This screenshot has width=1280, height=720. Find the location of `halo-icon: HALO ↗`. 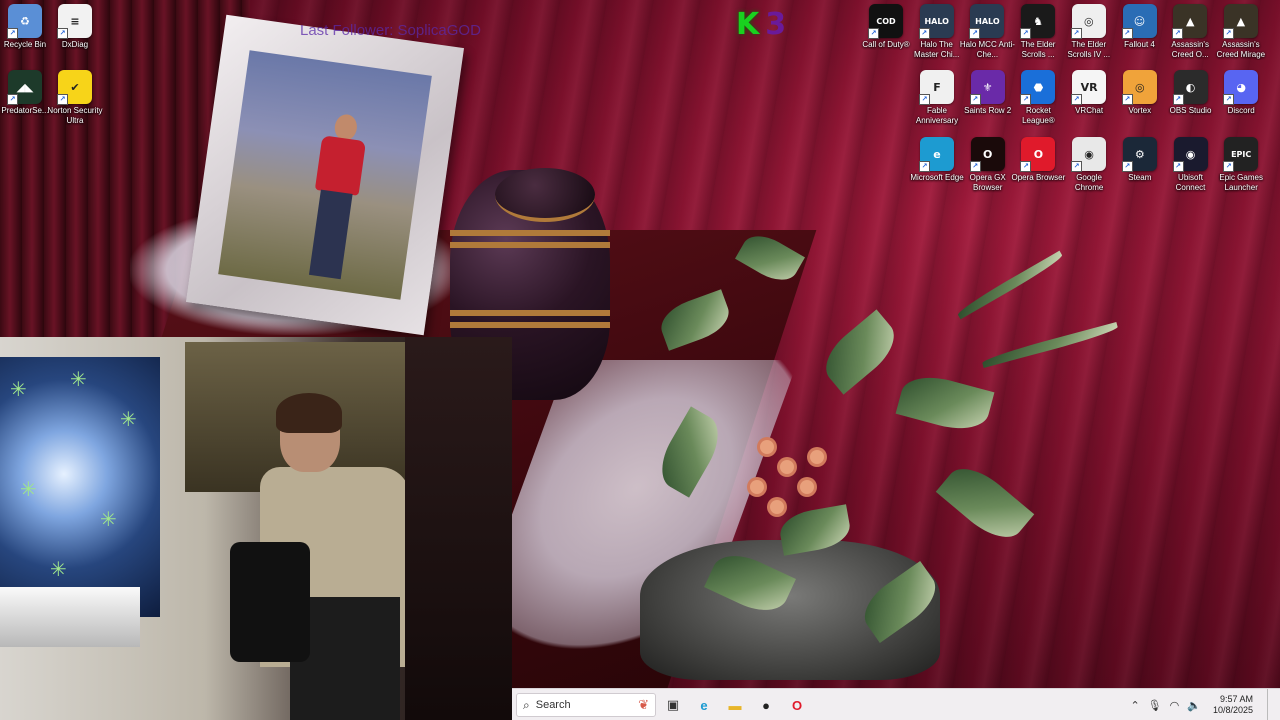

halo-icon: HALO ↗ is located at coordinates (987, 21).